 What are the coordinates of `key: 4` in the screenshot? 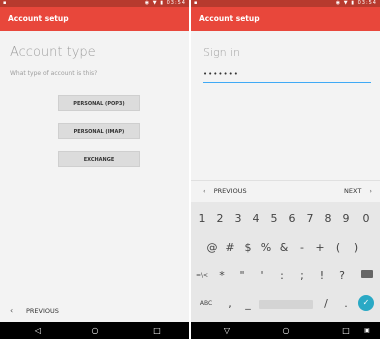 It's located at (256, 219).